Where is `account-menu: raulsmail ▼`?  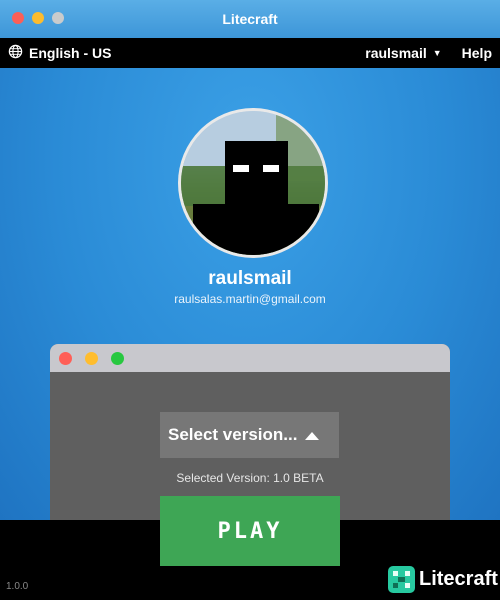
account-menu: raulsmail ▼ is located at coordinates (403, 53).